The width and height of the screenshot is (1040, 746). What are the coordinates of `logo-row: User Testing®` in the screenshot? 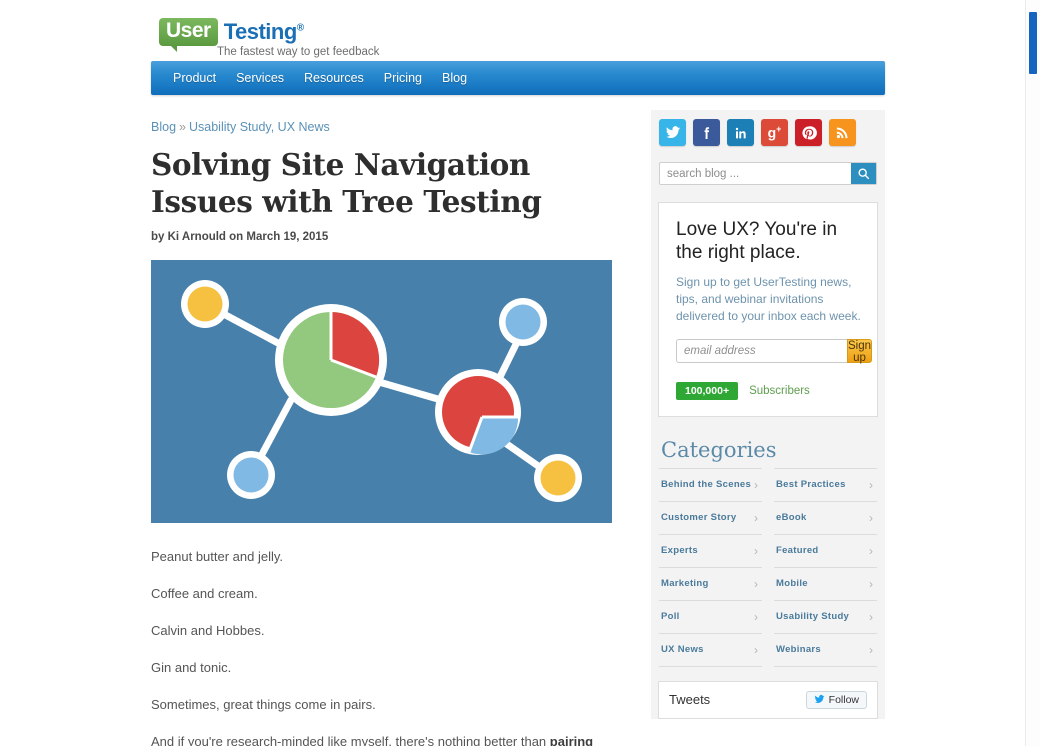 It's located at (231, 35).